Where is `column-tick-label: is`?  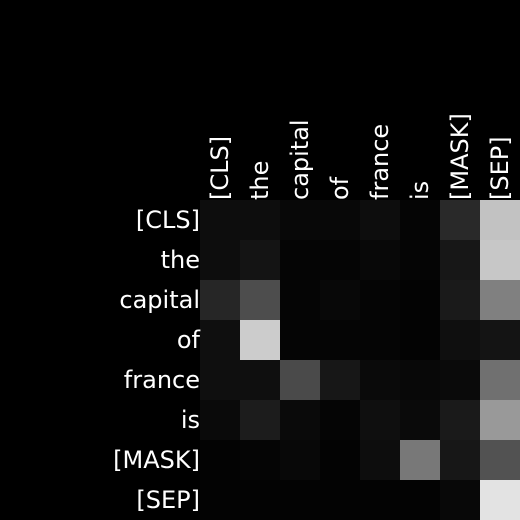 column-tick-label: is is located at coordinates (420, 190).